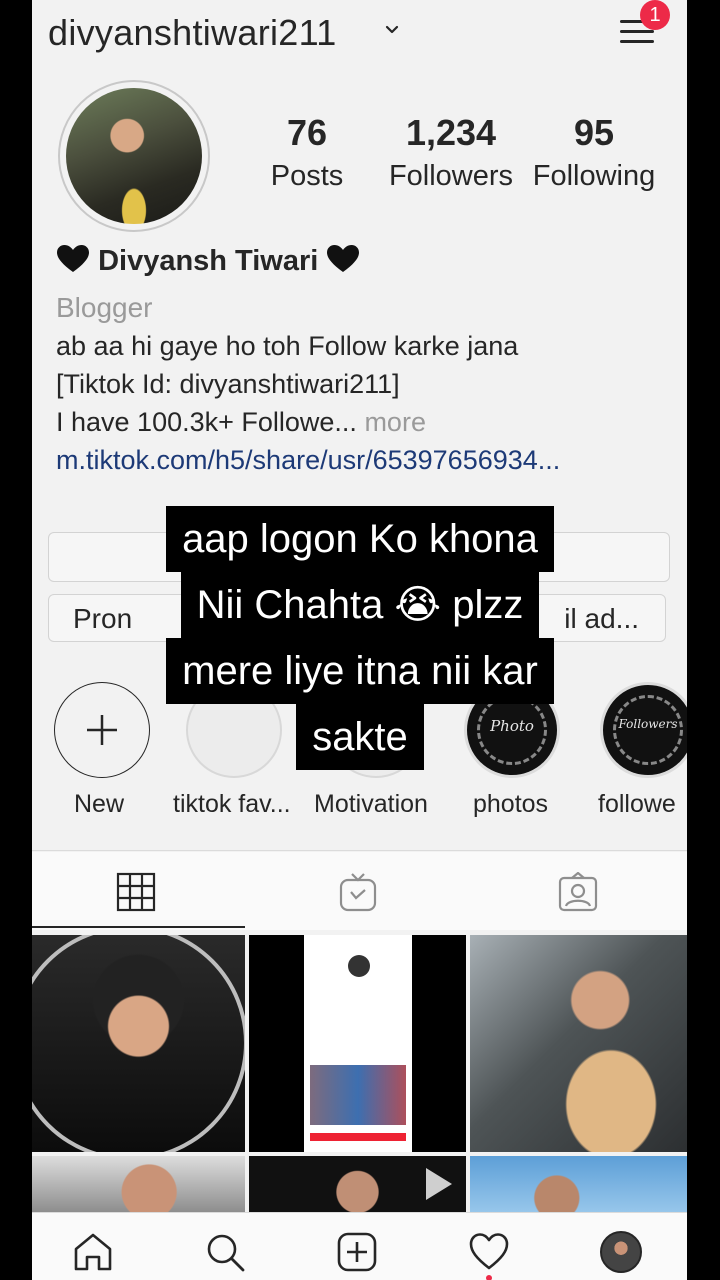 The width and height of the screenshot is (720, 1280). Describe the element at coordinates (594, 176) in the screenshot. I see `following-label: Following` at that location.